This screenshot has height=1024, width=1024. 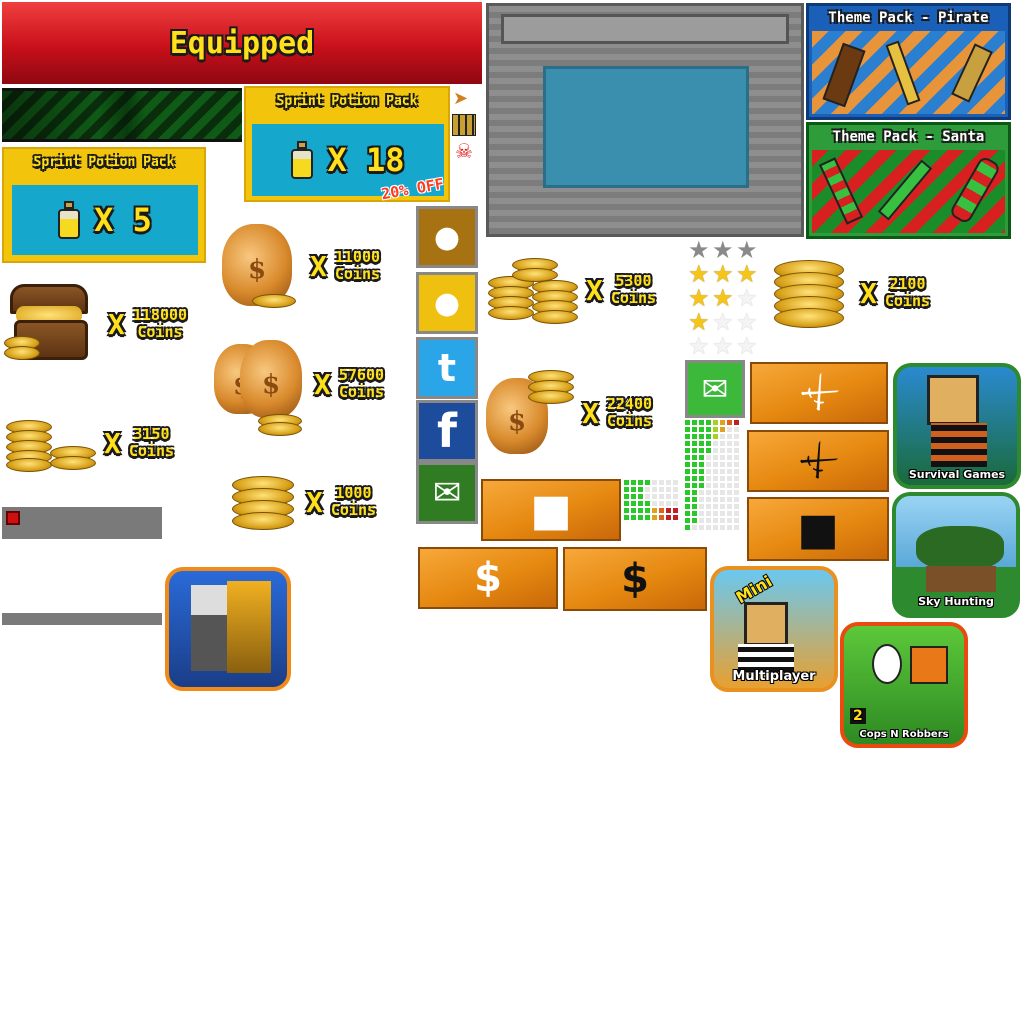 I want to click on gamepad-button: ●, so click(x=447, y=303).